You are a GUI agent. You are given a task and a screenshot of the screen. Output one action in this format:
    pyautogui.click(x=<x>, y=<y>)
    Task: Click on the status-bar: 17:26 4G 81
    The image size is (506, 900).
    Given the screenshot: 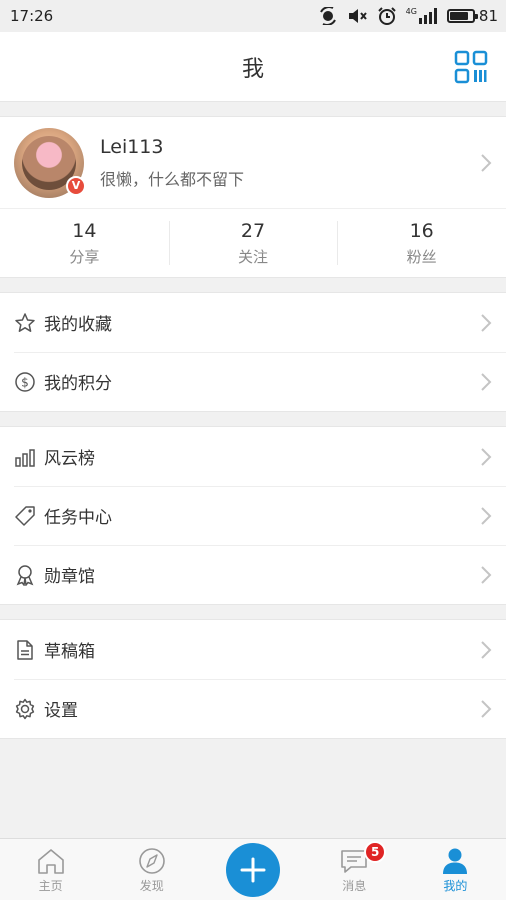 What is the action you would take?
    pyautogui.click(x=253, y=16)
    